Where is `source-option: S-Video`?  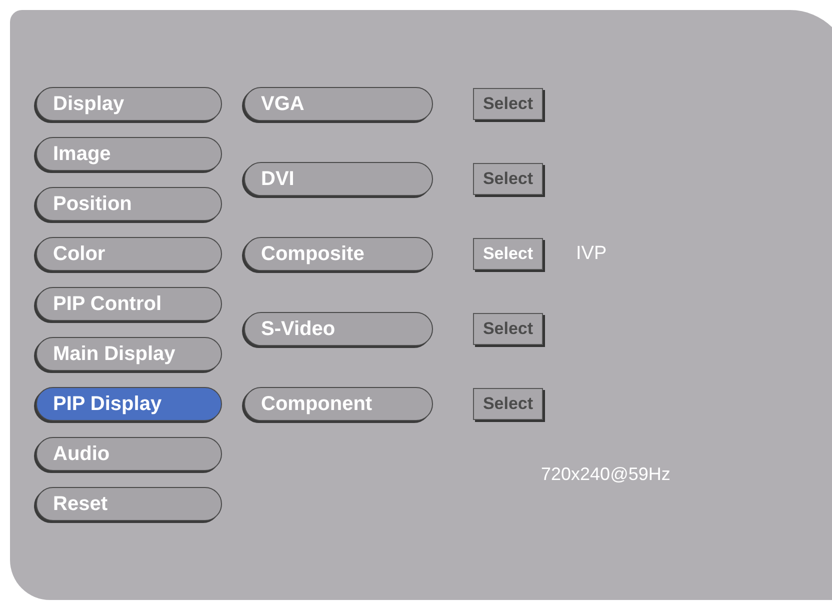
source-option: S-Video is located at coordinates (338, 329).